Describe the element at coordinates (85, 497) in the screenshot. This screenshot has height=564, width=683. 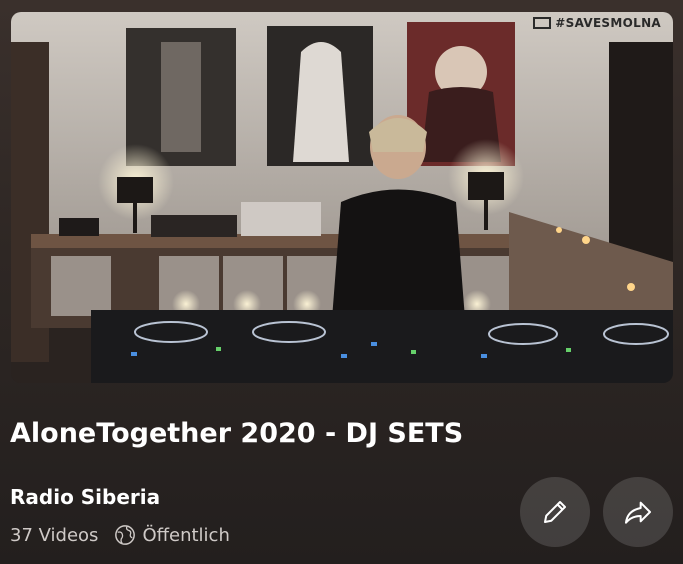
I see `channel-name: Radio Siberia` at that location.